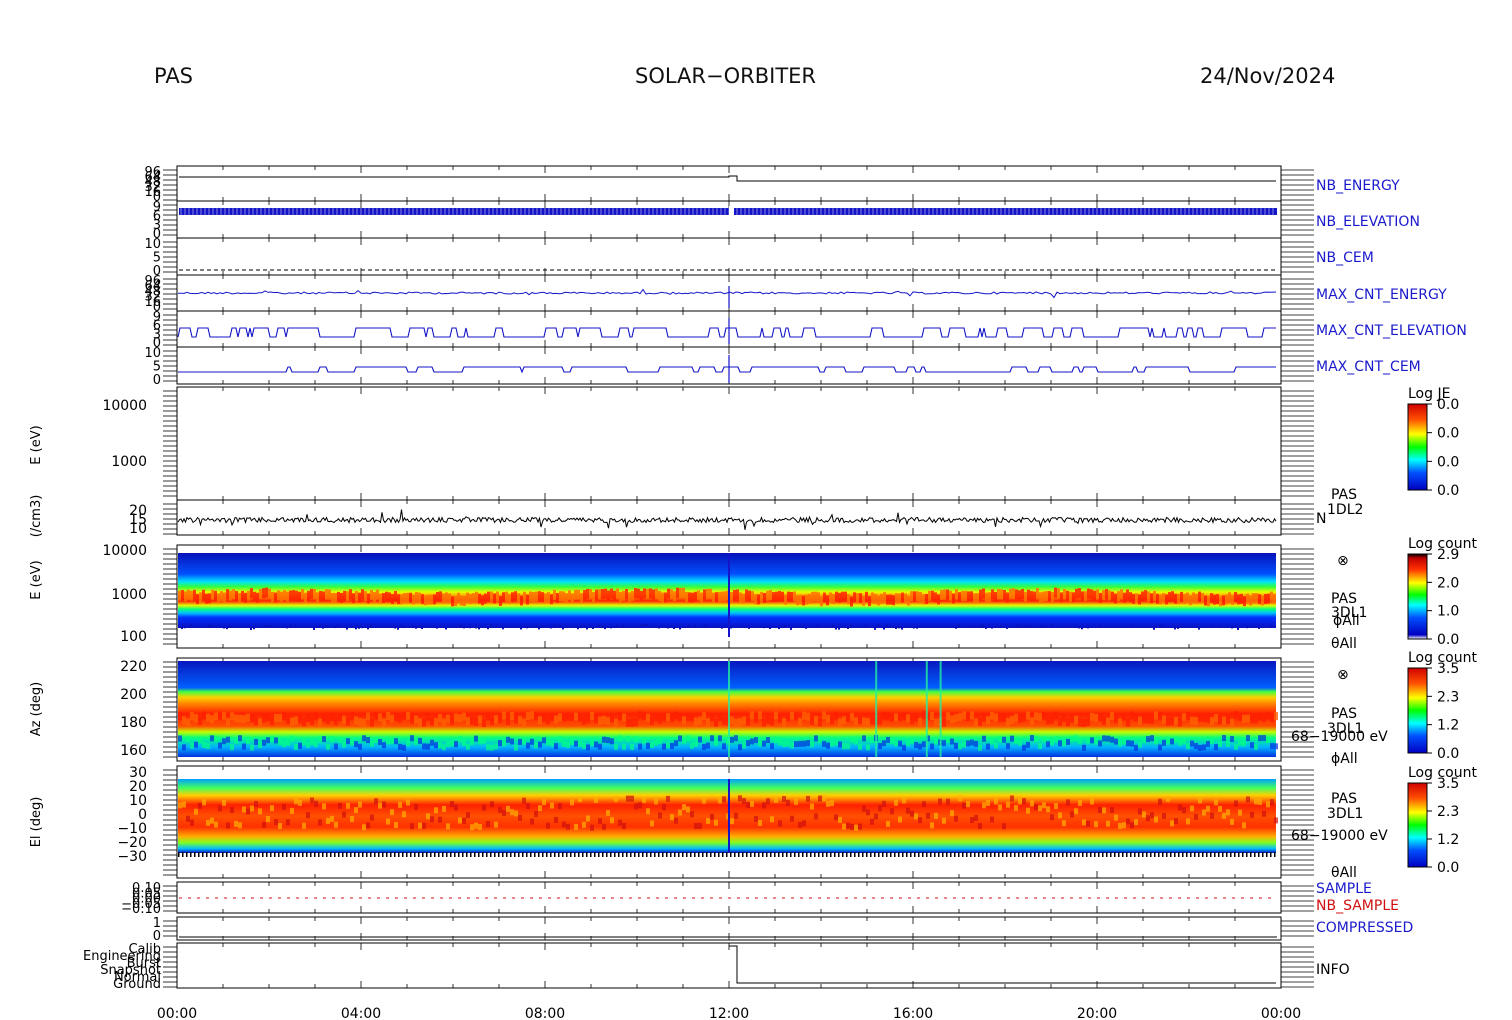  Describe the element at coordinates (1368, 222) in the screenshot. I see `nb_elevation-label: NB_ELEVATION` at that location.